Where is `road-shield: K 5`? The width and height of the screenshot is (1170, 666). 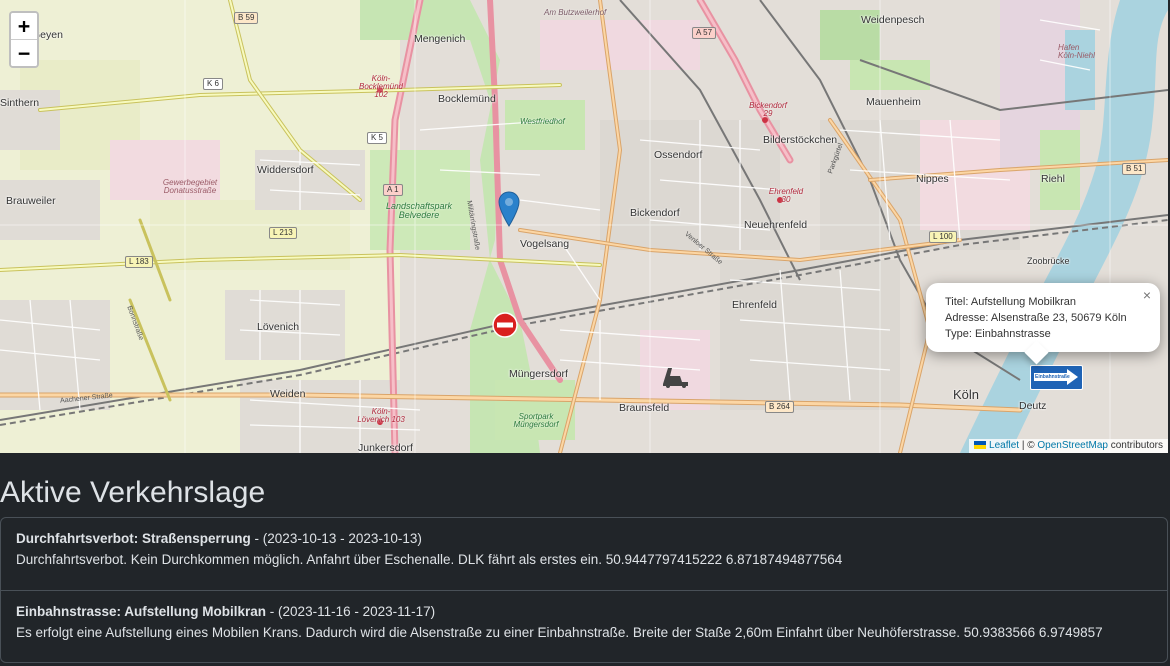
road-shield: K 5 is located at coordinates (377, 138).